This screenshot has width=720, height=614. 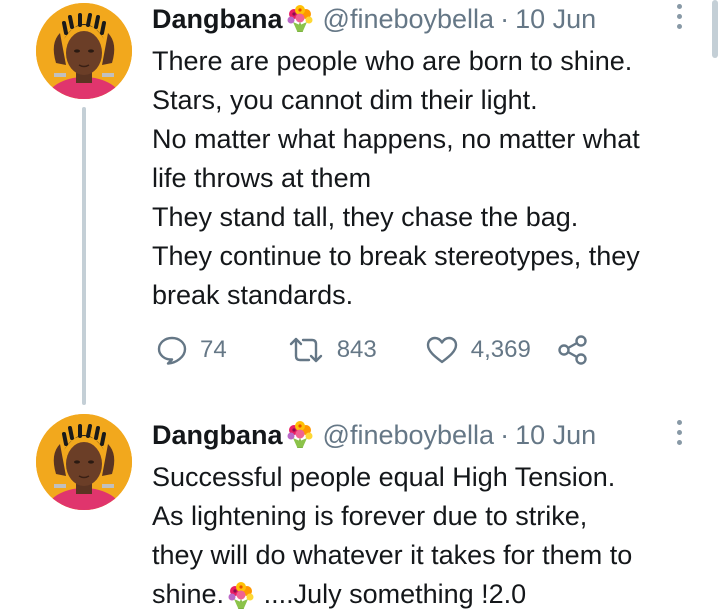 I want to click on like-count: 4,369, so click(x=500, y=349).